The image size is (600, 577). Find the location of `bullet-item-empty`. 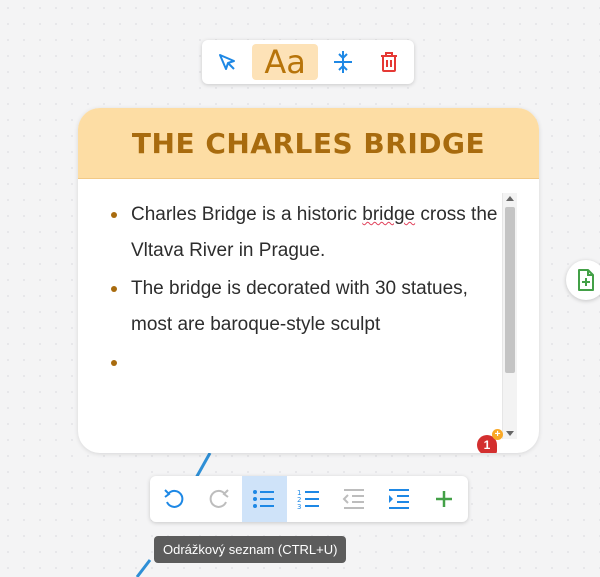

bullet-item-empty is located at coordinates (306, 363).